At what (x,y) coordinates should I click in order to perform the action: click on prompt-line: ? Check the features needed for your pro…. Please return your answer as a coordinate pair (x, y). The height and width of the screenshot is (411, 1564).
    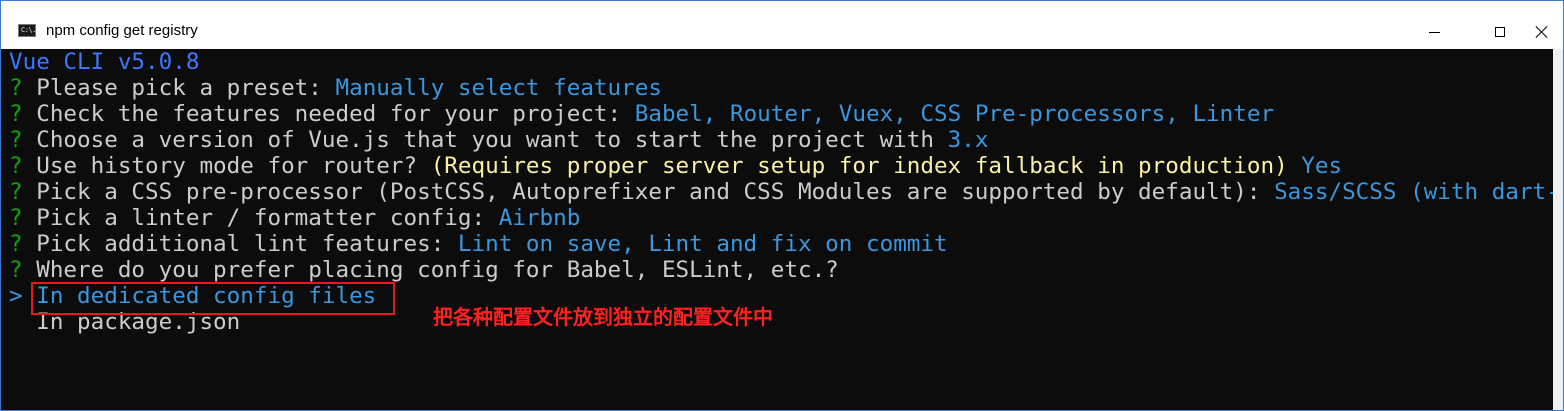
    Looking at the image, I should click on (642, 114).